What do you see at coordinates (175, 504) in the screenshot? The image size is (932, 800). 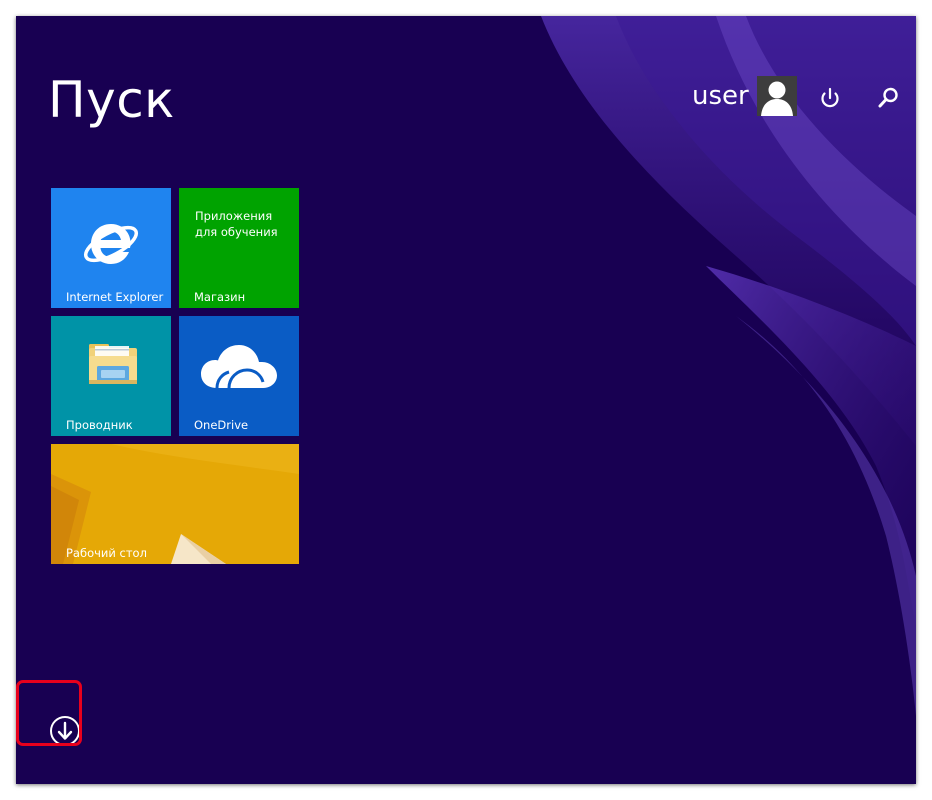 I see `tile-desktop: Рабочий стол` at bounding box center [175, 504].